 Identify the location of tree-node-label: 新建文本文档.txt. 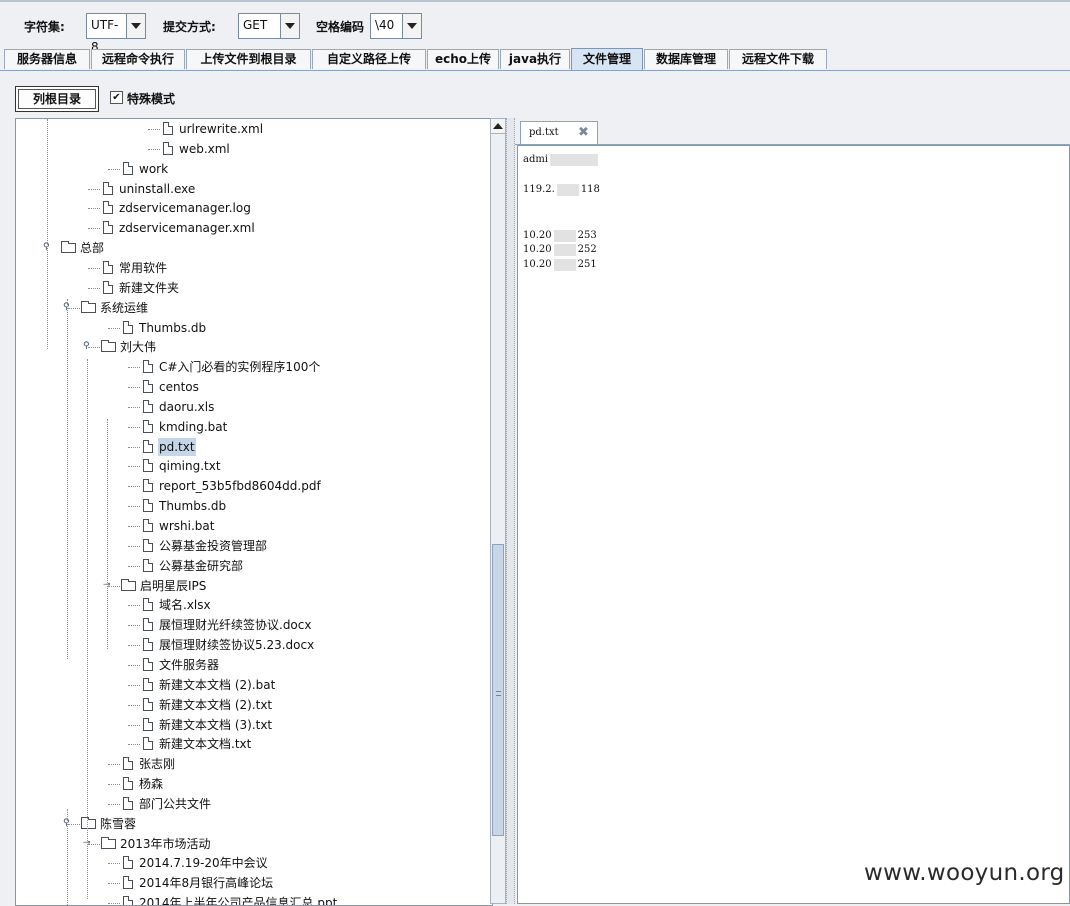
(205, 744).